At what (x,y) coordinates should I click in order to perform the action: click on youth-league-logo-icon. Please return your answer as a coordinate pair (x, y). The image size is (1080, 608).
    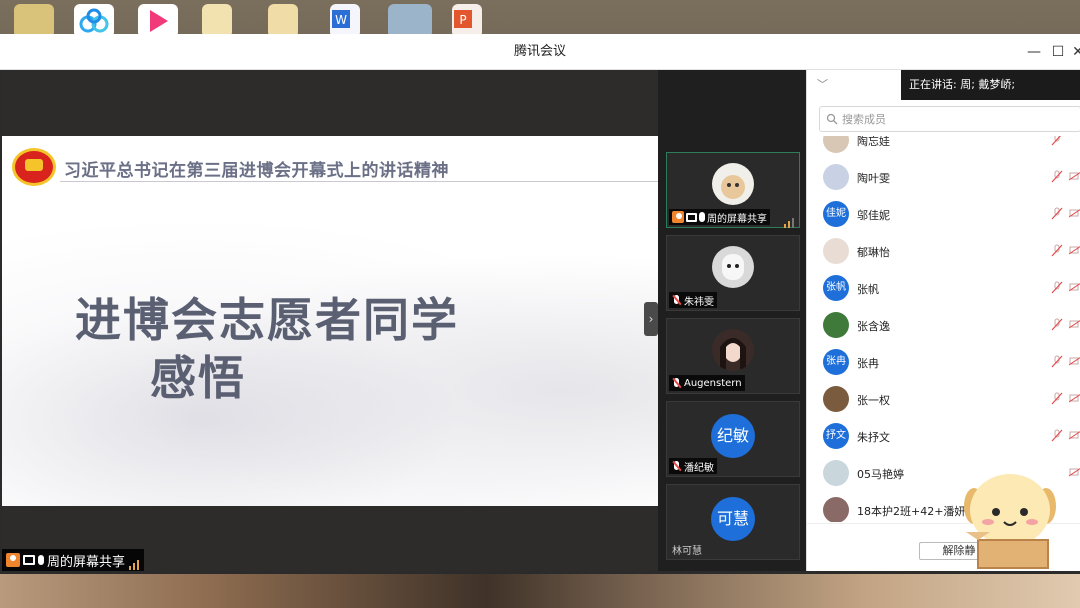
    Looking at the image, I should click on (34, 167).